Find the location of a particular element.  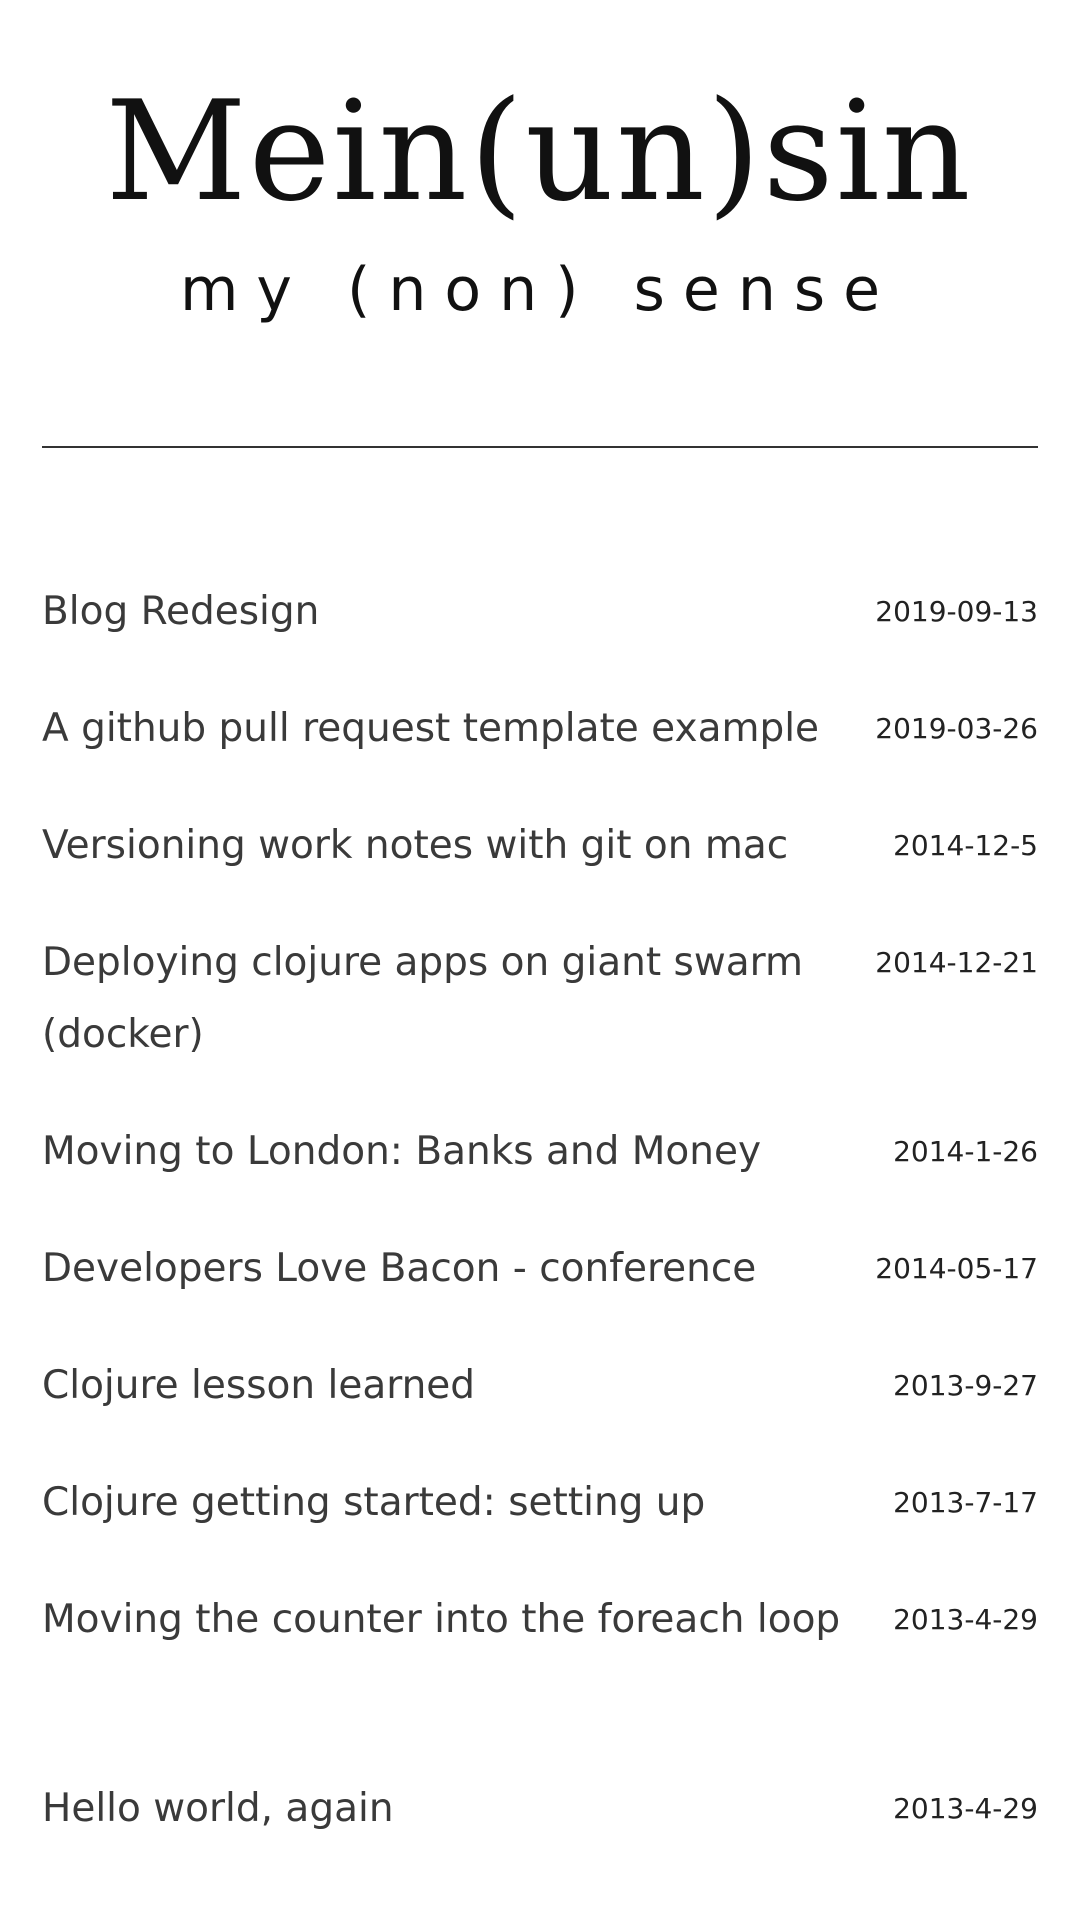

header-divider is located at coordinates (540, 447).